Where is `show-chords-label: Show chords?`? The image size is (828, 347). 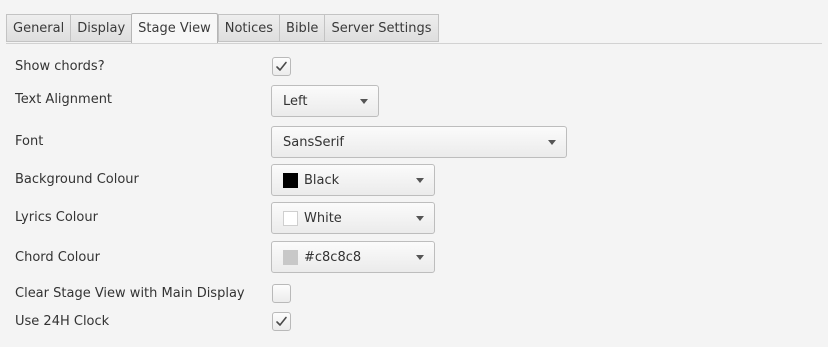 show-chords-label: Show chords? is located at coordinates (60, 66).